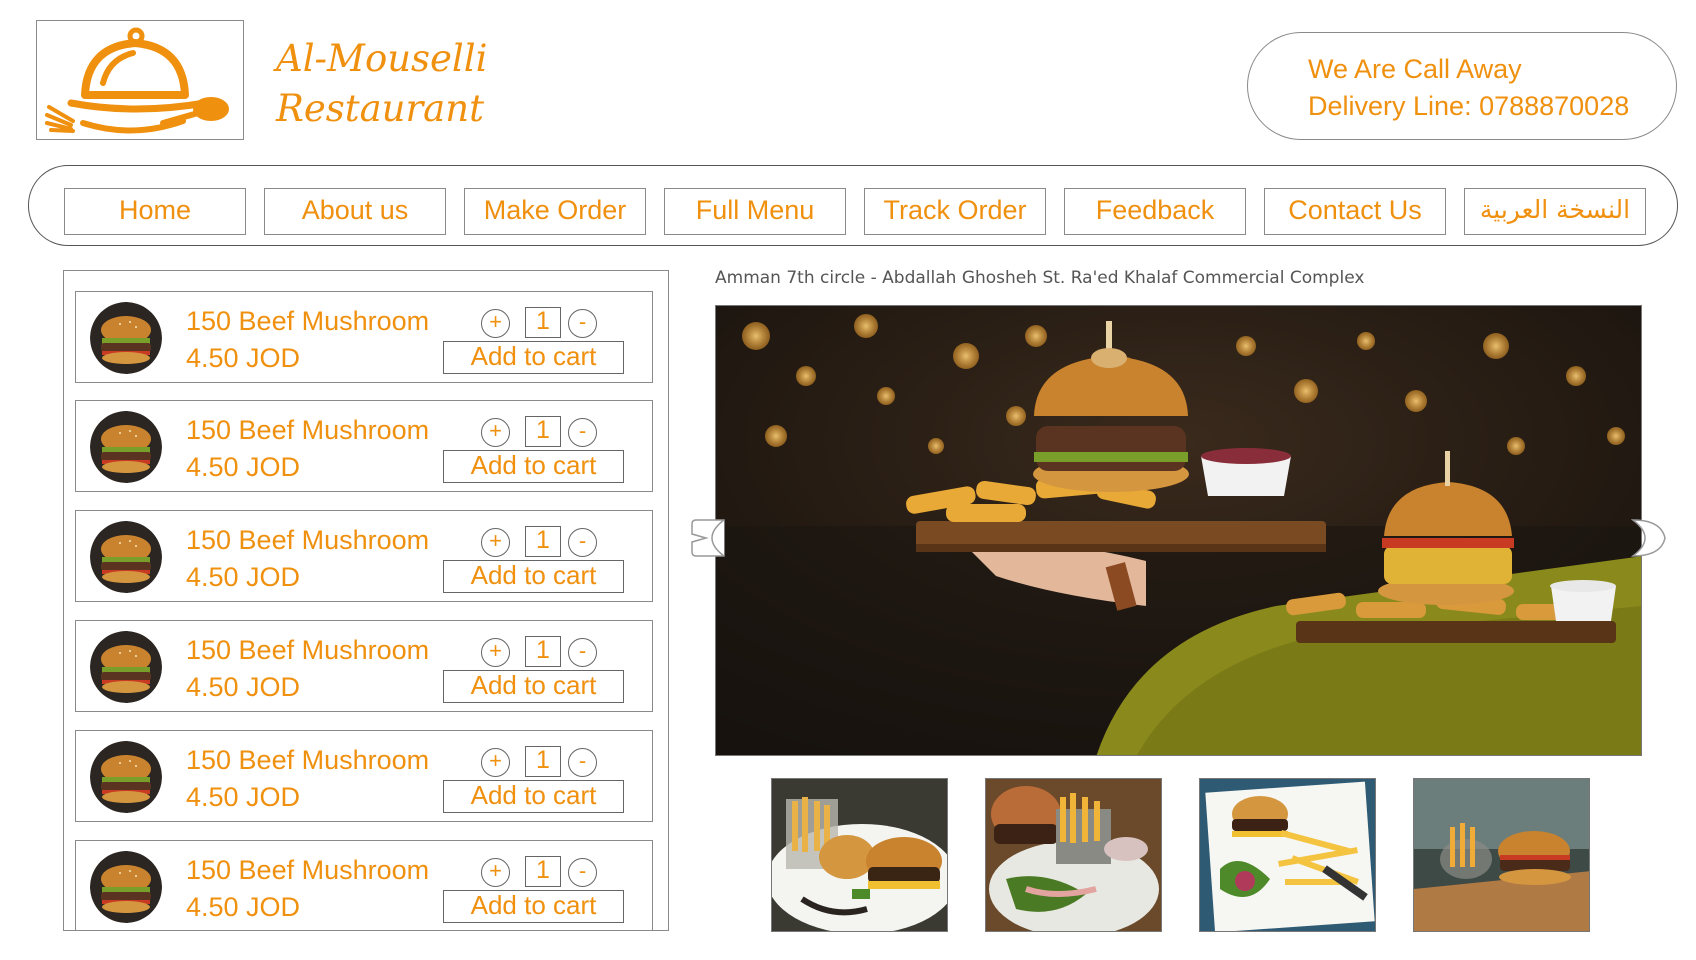 The height and width of the screenshot is (960, 1696). Describe the element at coordinates (380, 108) in the screenshot. I see `restaurant-name-line2: Restaurant` at that location.